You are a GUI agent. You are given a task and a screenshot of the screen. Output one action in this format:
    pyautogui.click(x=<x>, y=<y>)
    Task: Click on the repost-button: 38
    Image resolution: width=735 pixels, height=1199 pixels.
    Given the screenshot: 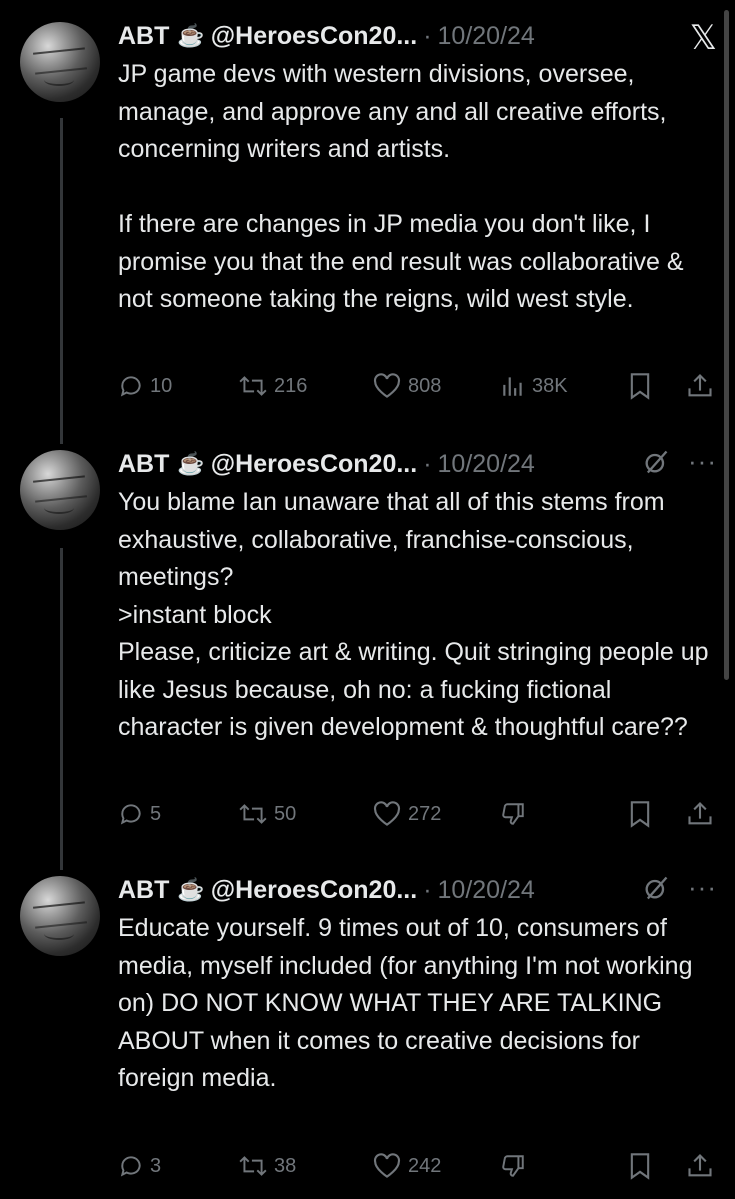 What is the action you would take?
    pyautogui.click(x=267, y=1166)
    